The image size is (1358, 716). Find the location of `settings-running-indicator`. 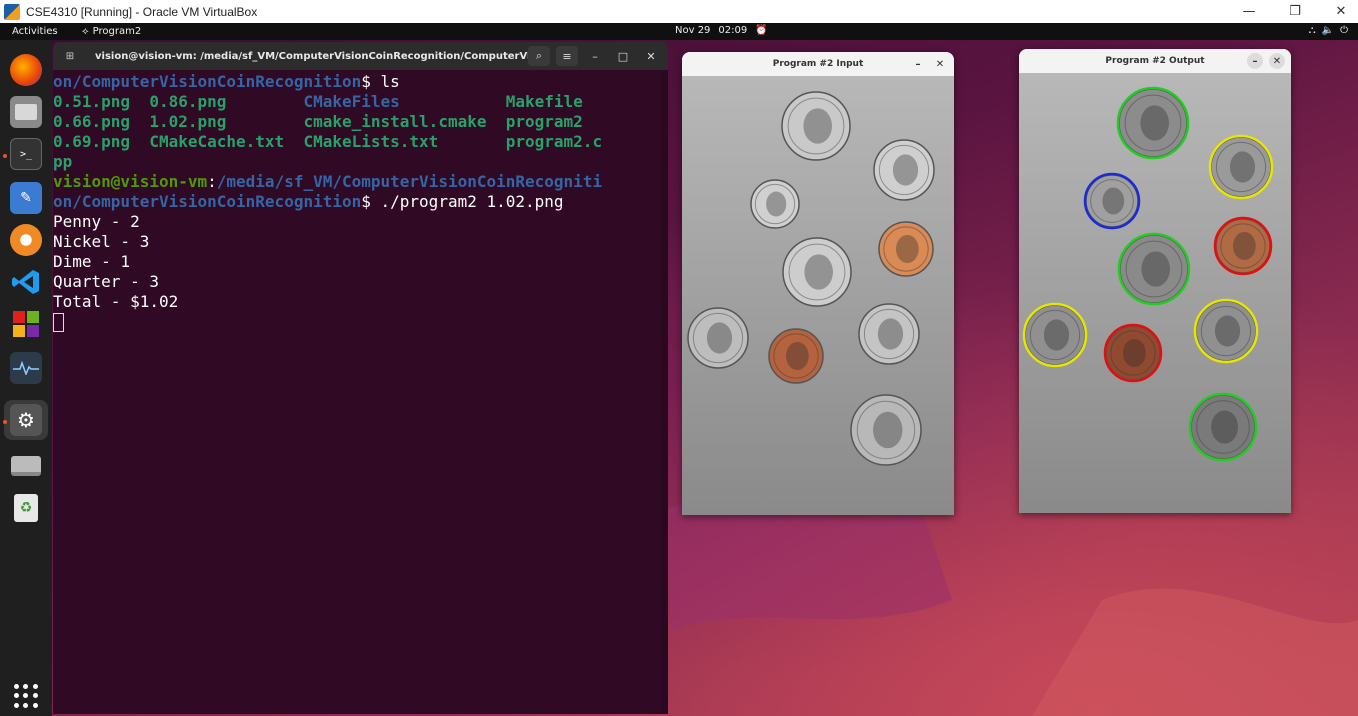

settings-running-indicator is located at coordinates (5, 422).